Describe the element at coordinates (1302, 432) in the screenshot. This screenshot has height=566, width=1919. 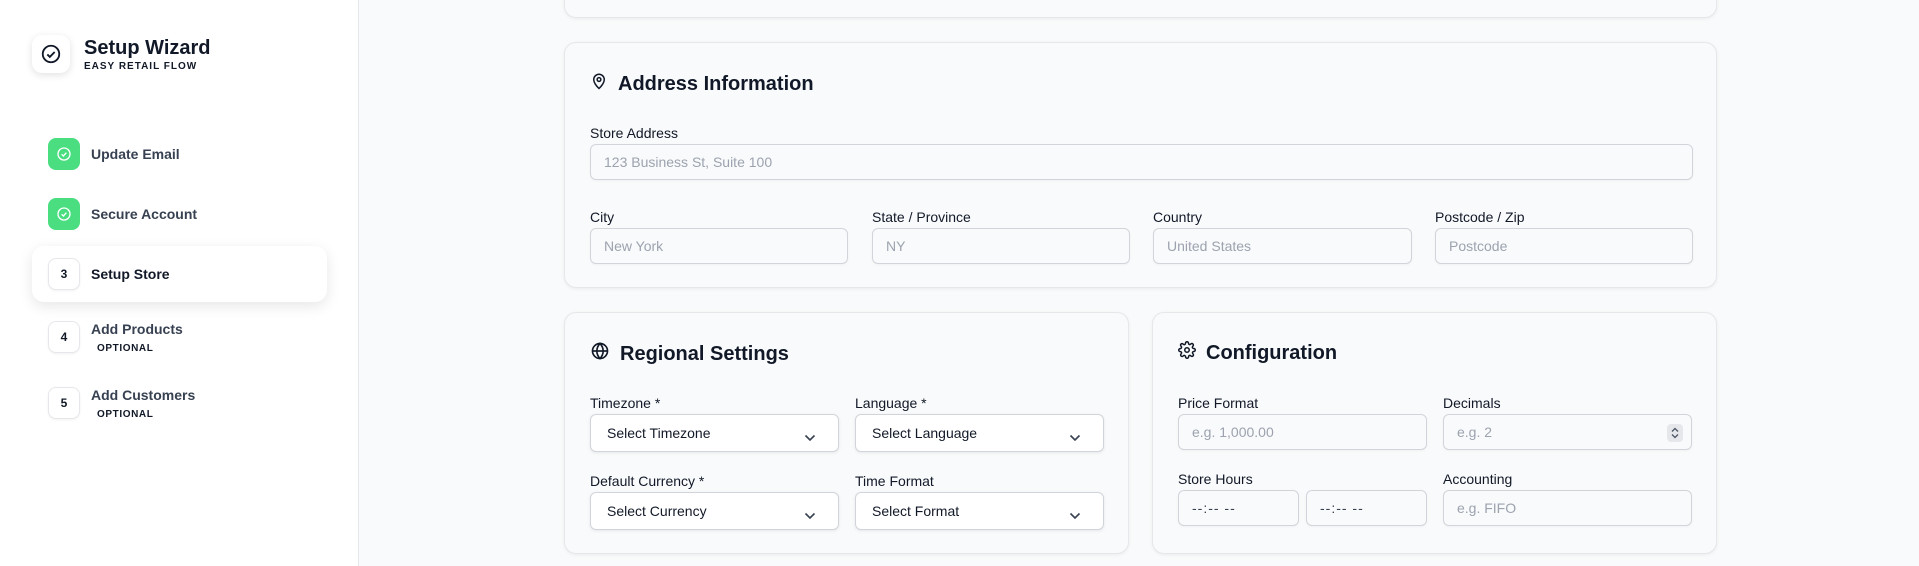
I see `price-format-input: e.g. 1,000.00` at that location.